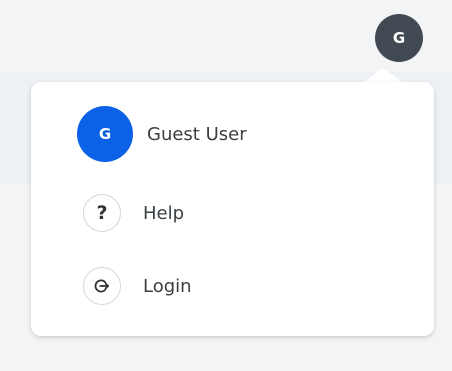  What do you see at coordinates (164, 213) in the screenshot?
I see `help-label: Help` at bounding box center [164, 213].